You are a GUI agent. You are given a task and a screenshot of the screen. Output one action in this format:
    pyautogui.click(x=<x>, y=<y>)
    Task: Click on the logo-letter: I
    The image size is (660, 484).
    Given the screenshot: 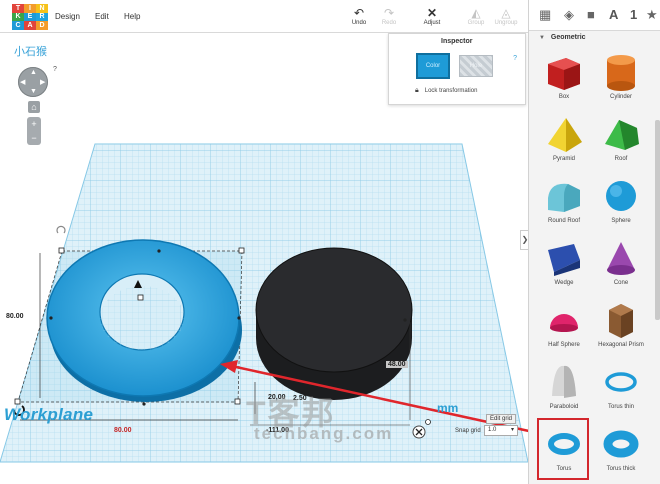 What is the action you would take?
    pyautogui.click(x=30, y=8)
    